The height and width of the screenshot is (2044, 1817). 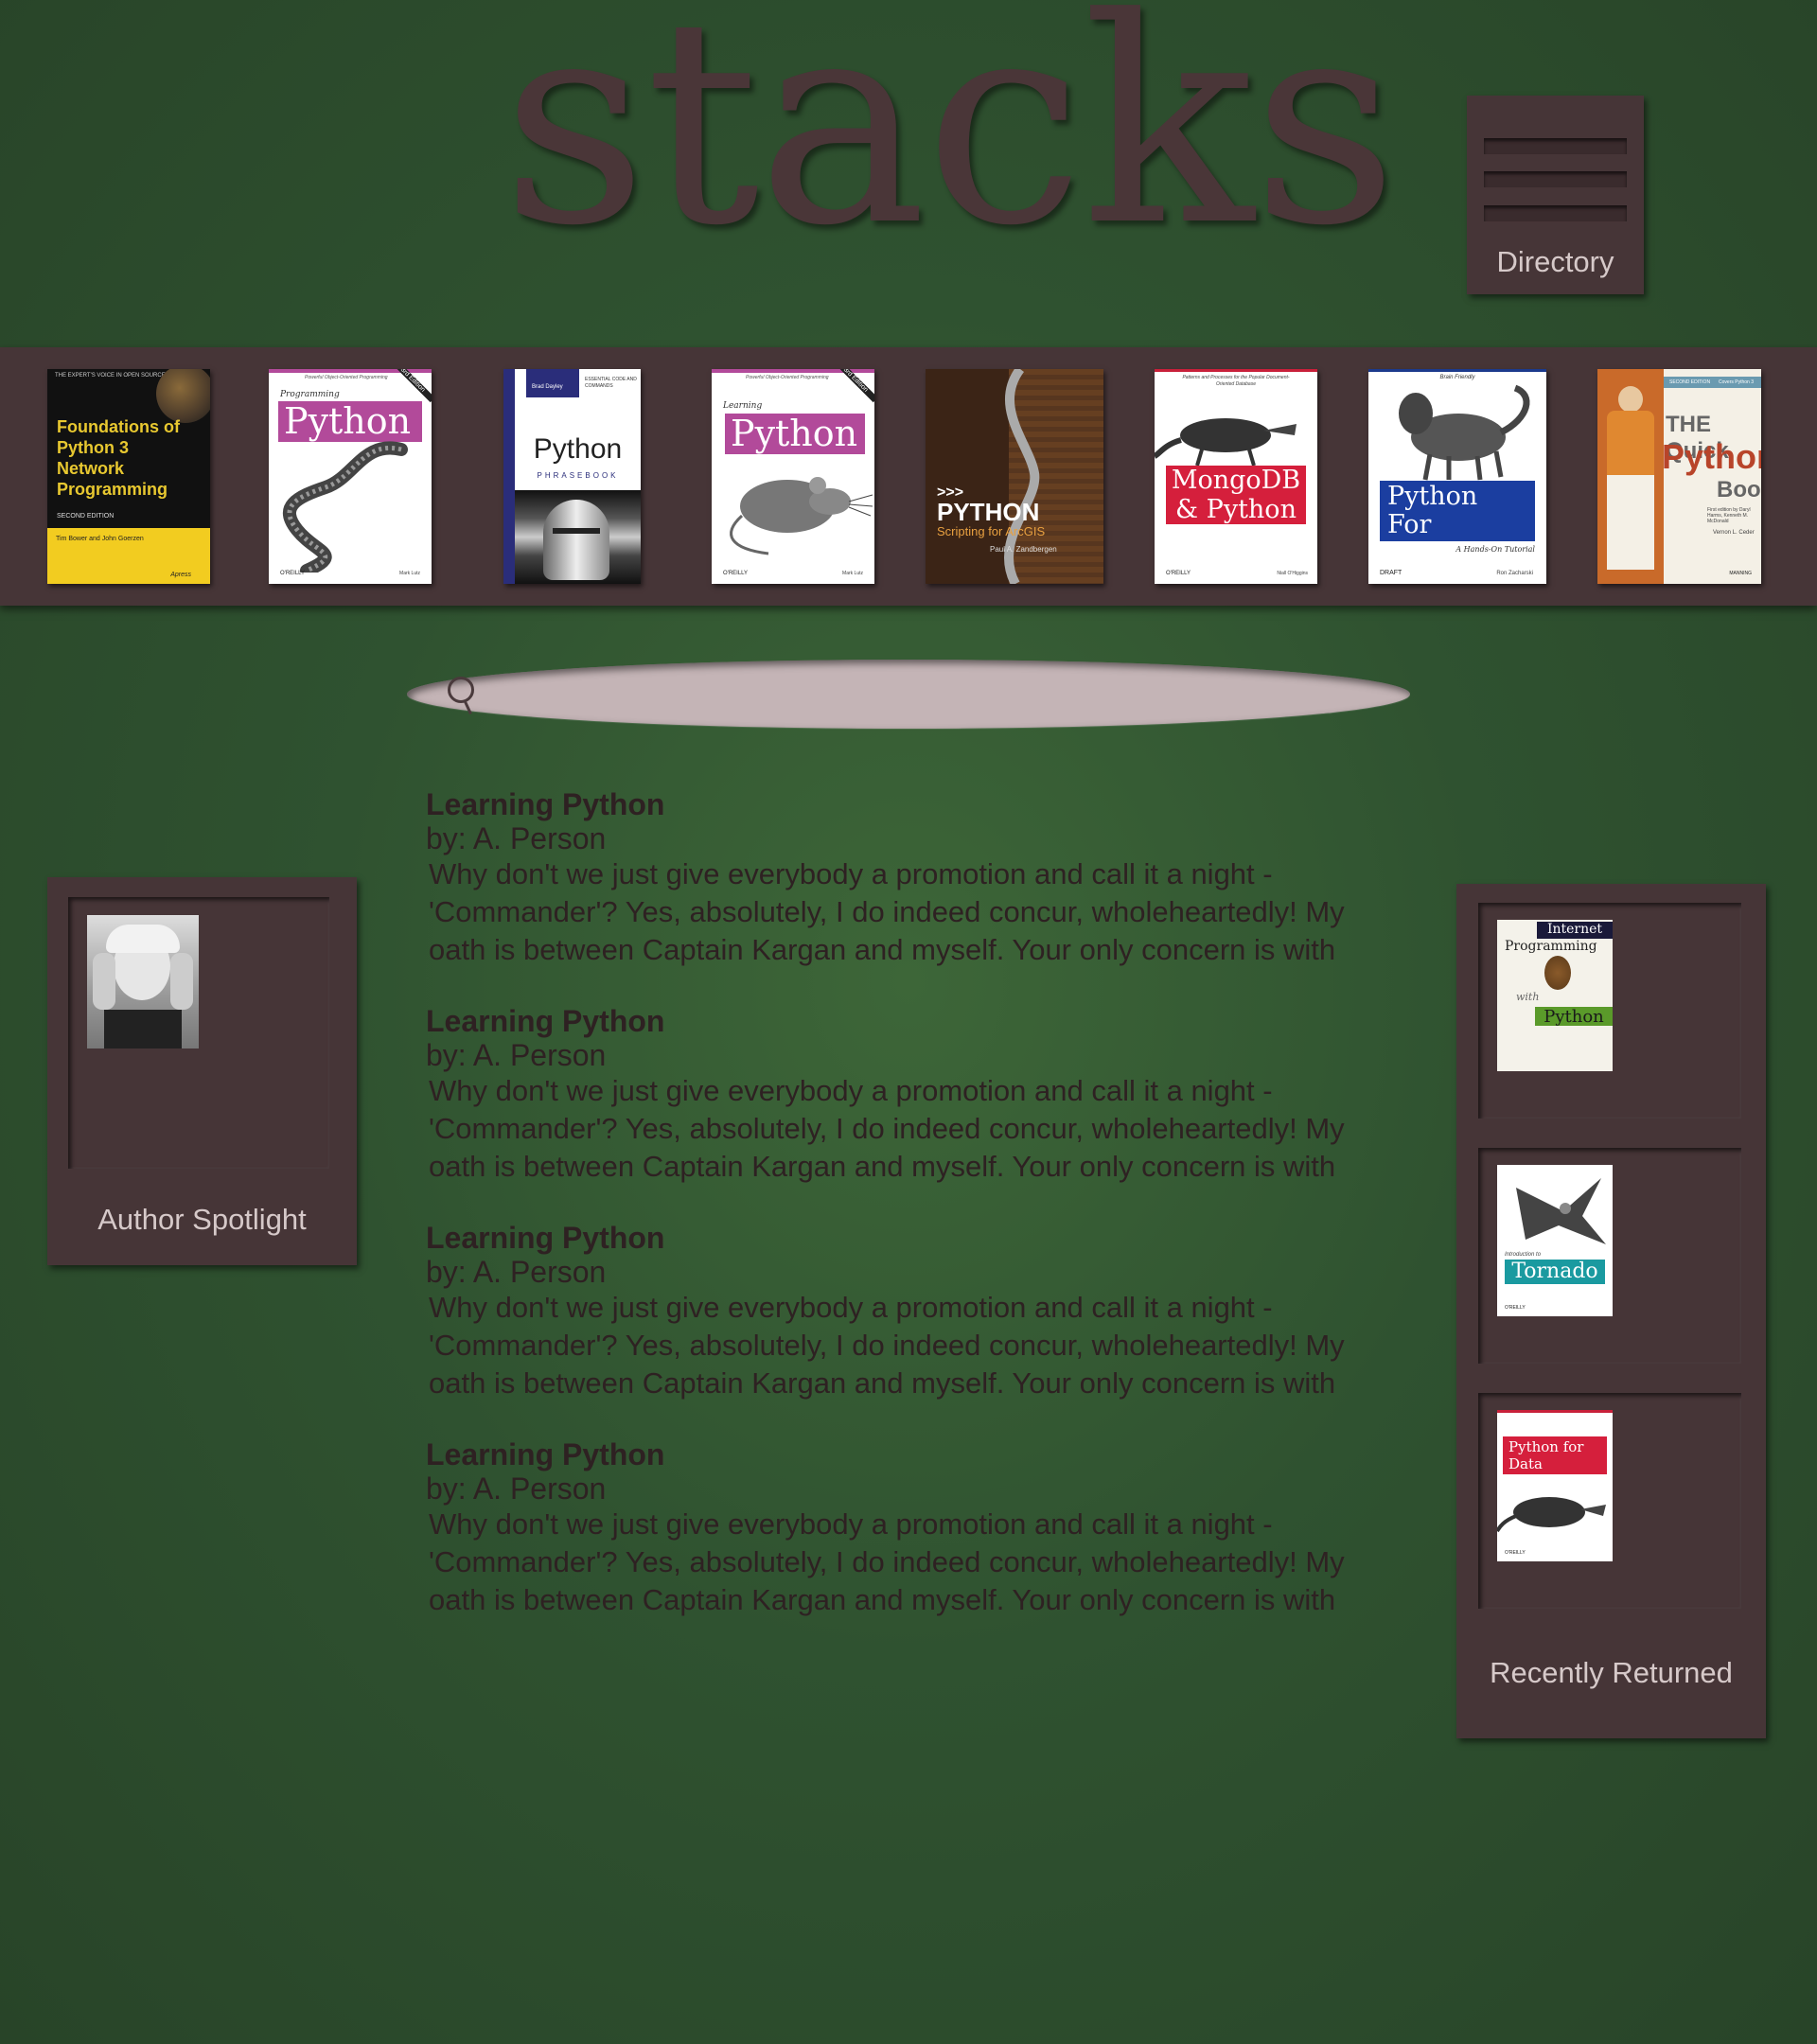 I want to click on book-cover-header-bar: SECOND EDITION Covers Python 3, so click(x=1708, y=382).